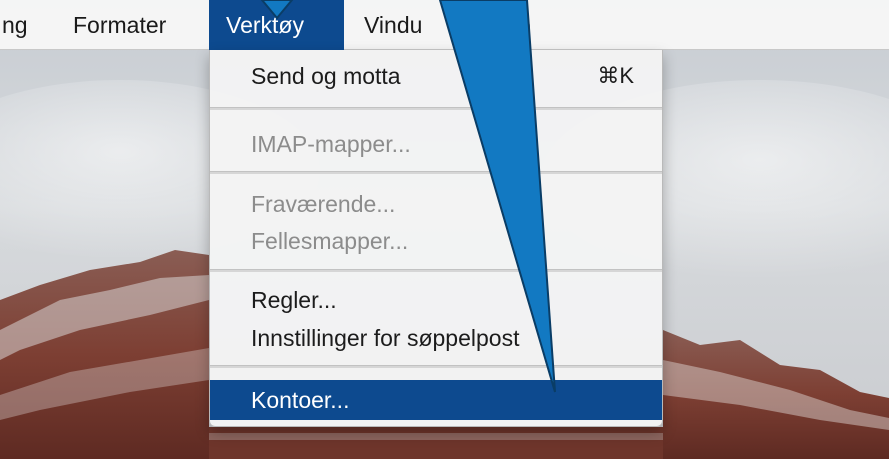 Image resolution: width=889 pixels, height=459 pixels. Describe the element at coordinates (393, 25) in the screenshot. I see `menu-bar-item-vindu: Vindu` at that location.